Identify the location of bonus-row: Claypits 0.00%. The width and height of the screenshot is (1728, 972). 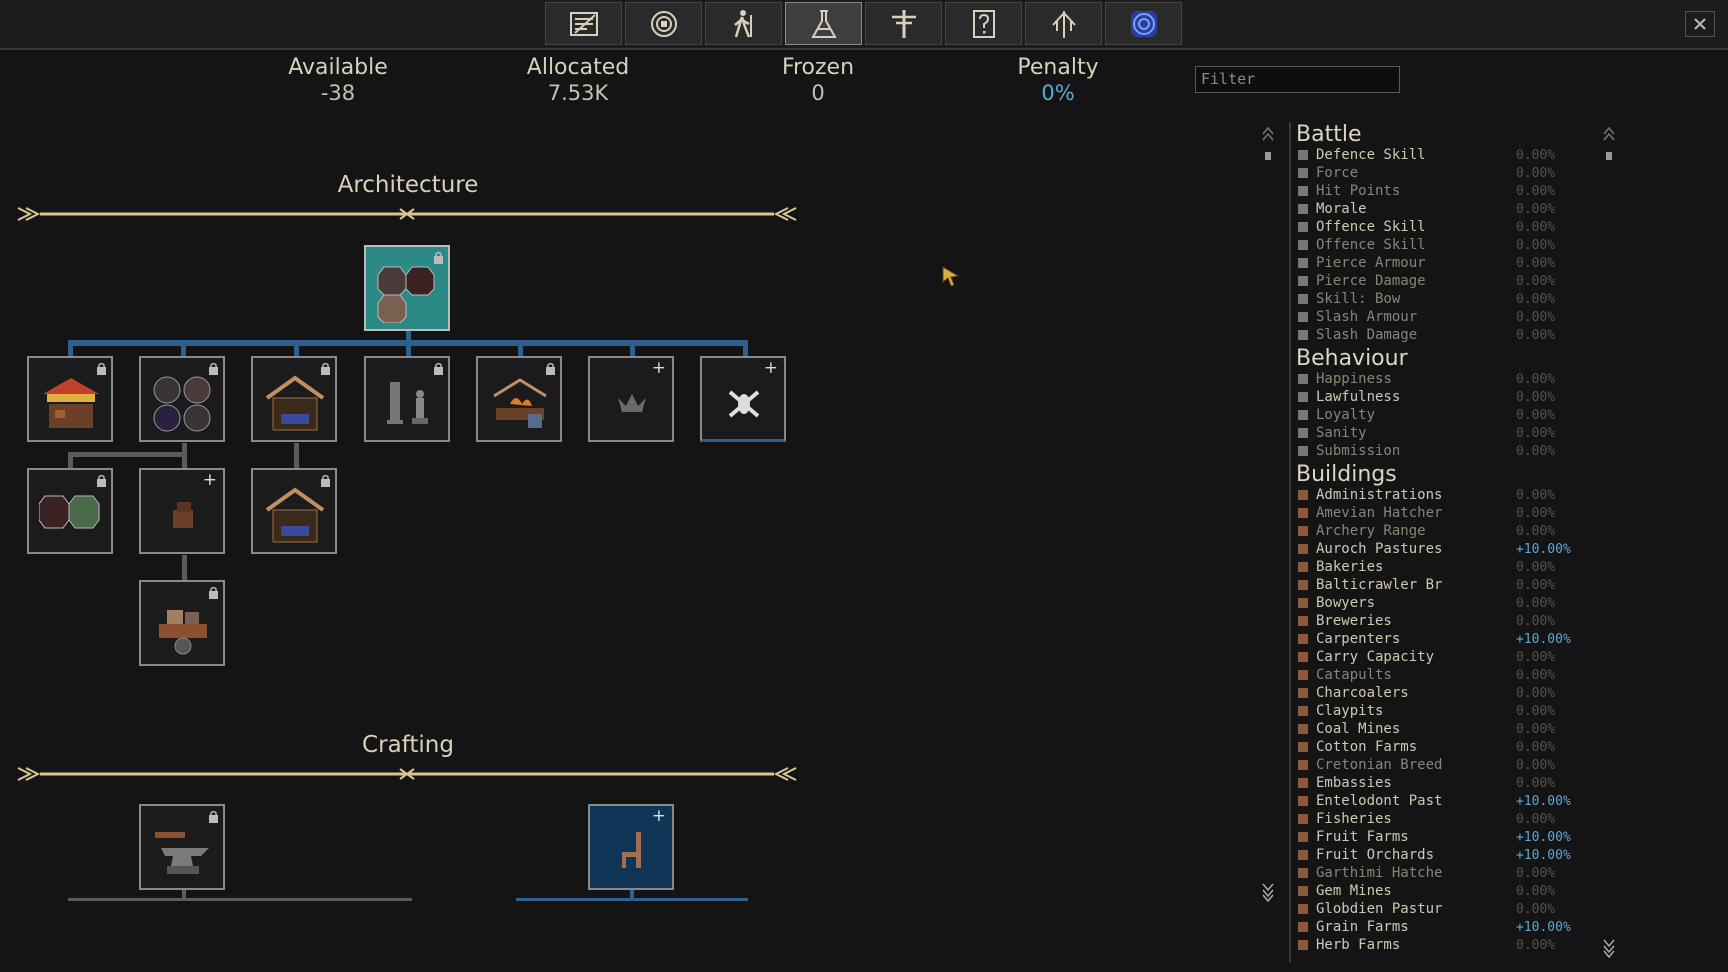
(1454, 711).